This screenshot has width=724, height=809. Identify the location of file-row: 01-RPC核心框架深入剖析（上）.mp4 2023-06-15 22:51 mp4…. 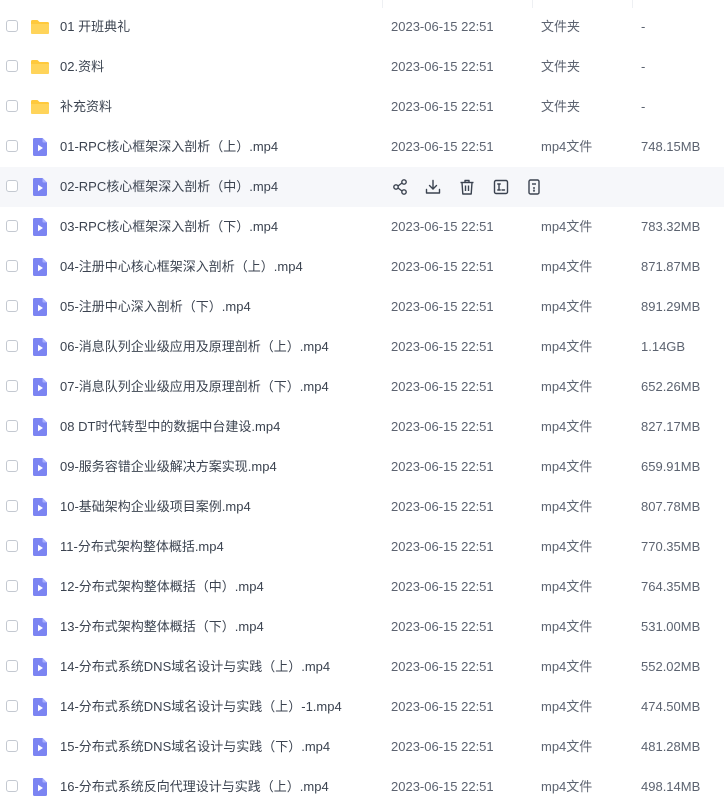
(362, 147).